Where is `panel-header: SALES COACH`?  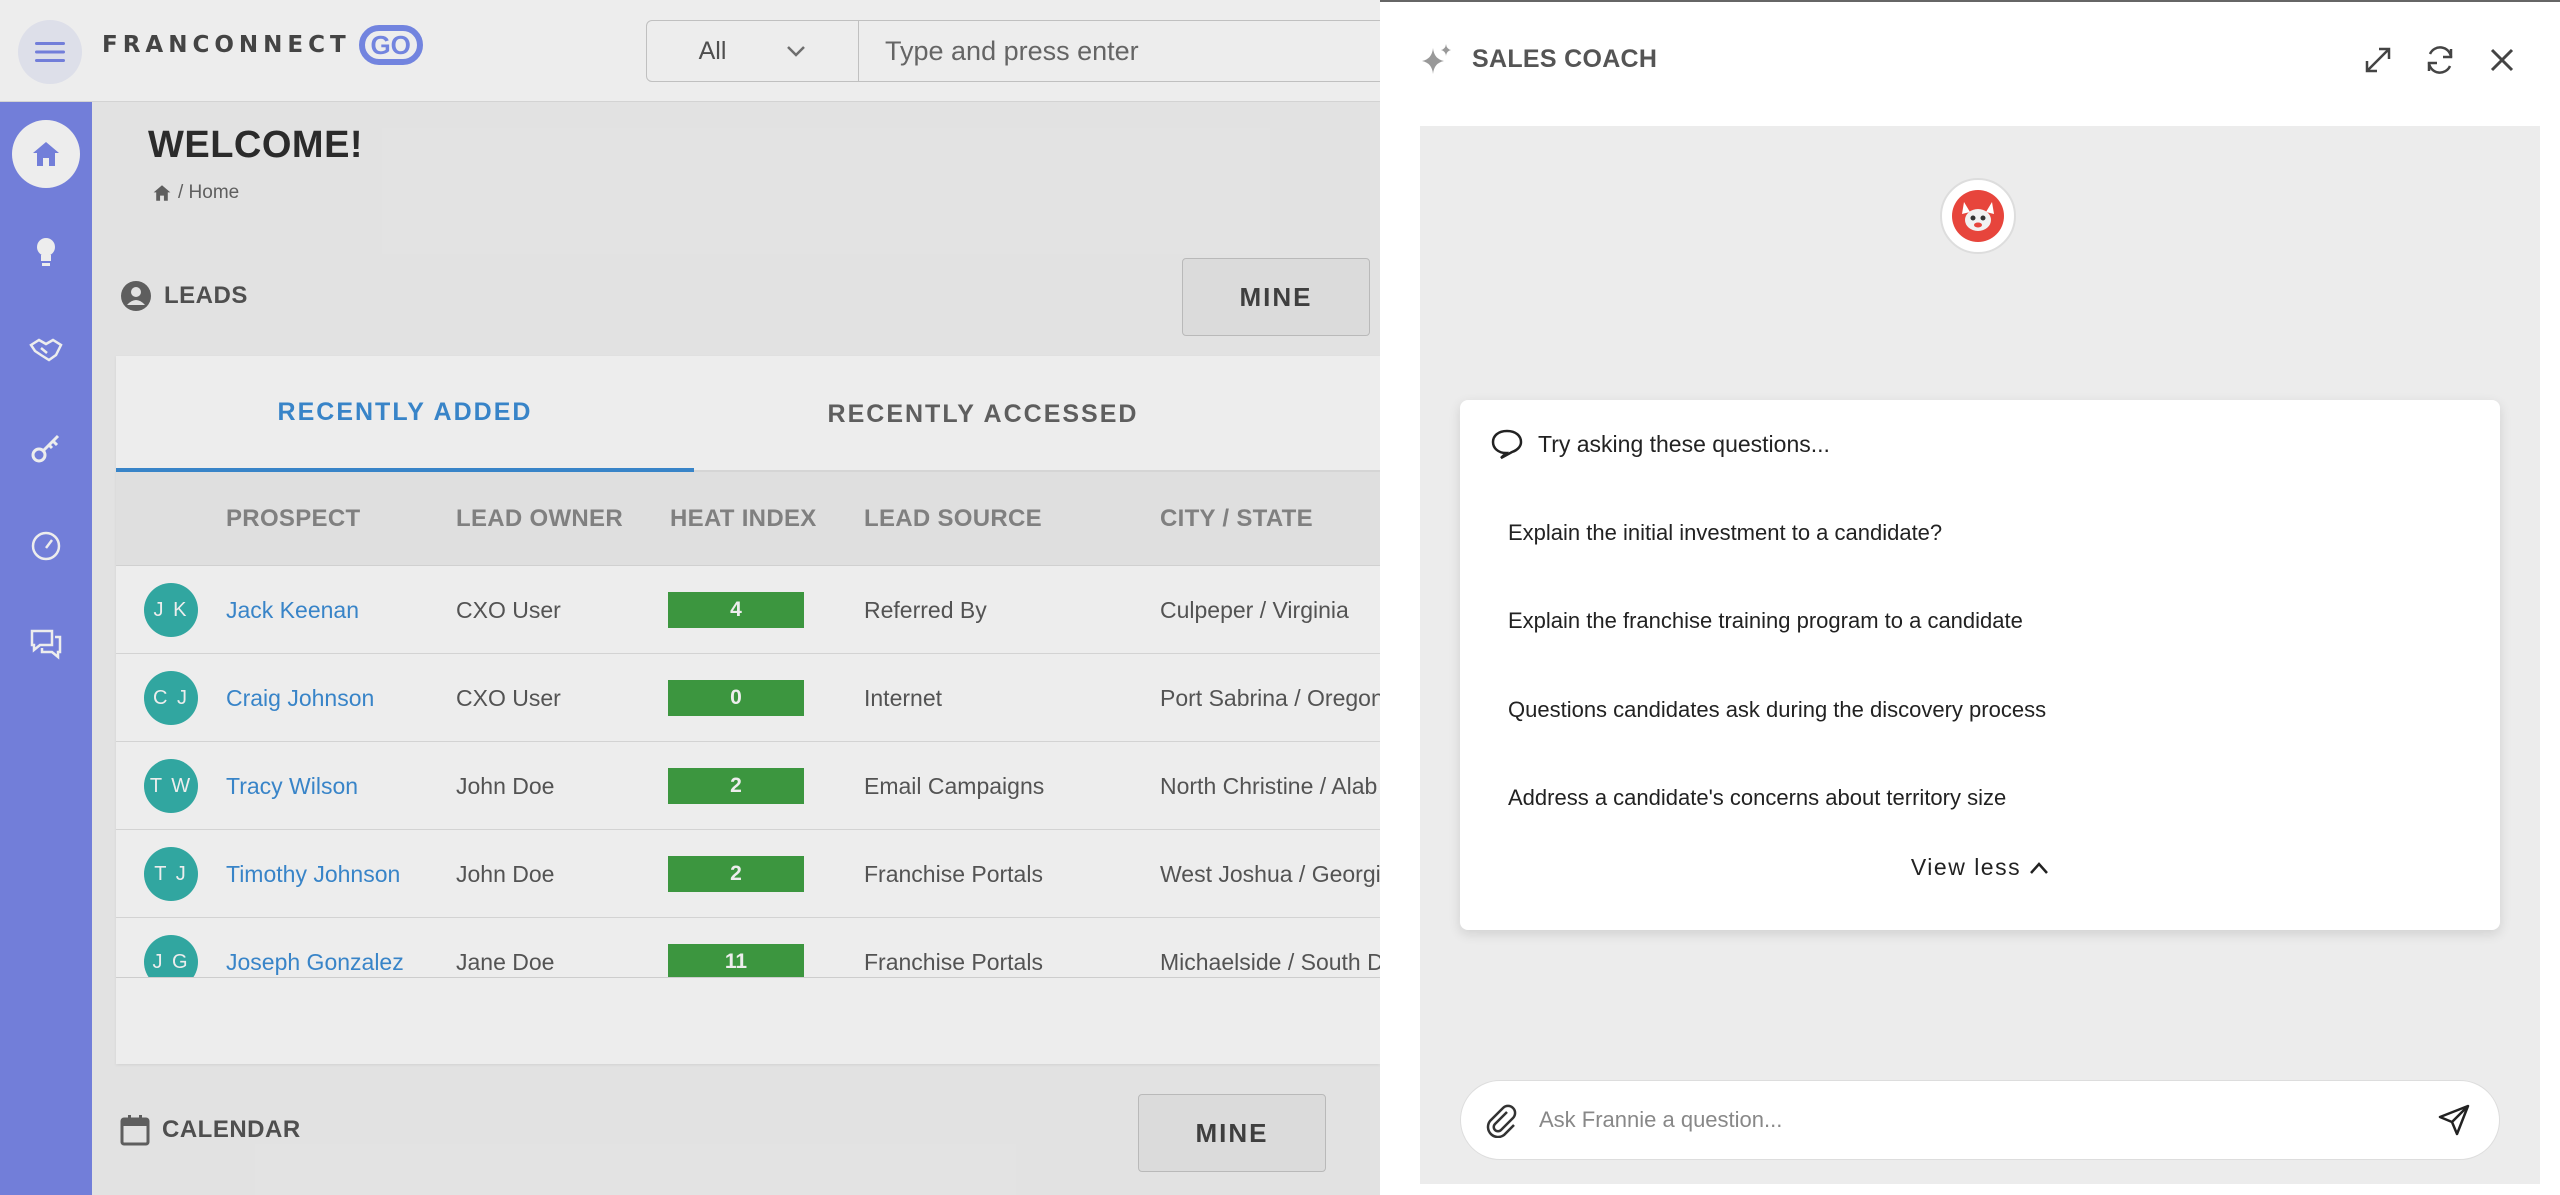 panel-header: SALES COACH is located at coordinates (1538, 59).